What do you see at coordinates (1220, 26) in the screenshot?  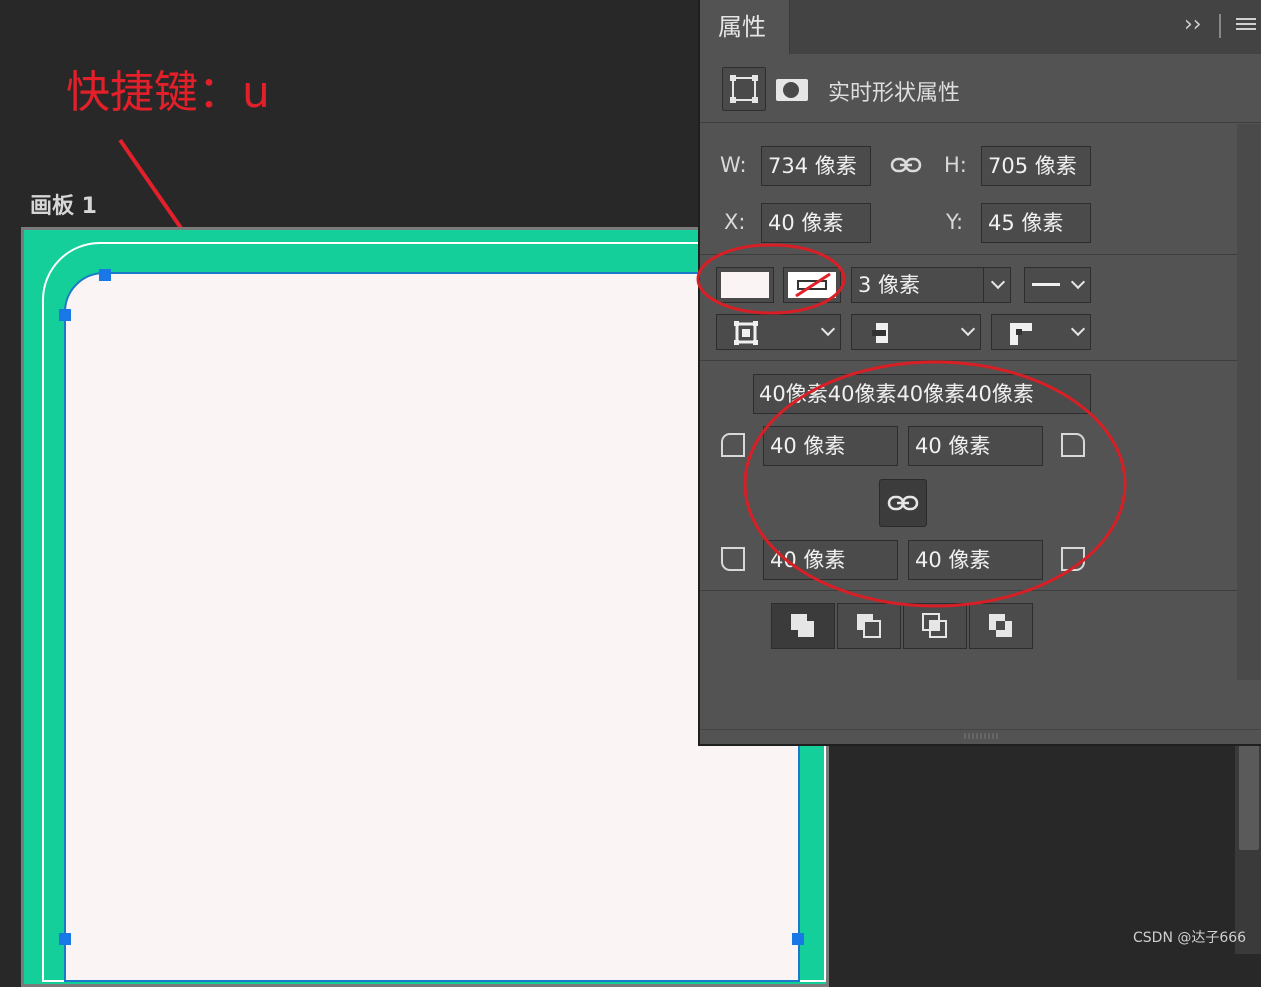 I see `header-divider` at bounding box center [1220, 26].